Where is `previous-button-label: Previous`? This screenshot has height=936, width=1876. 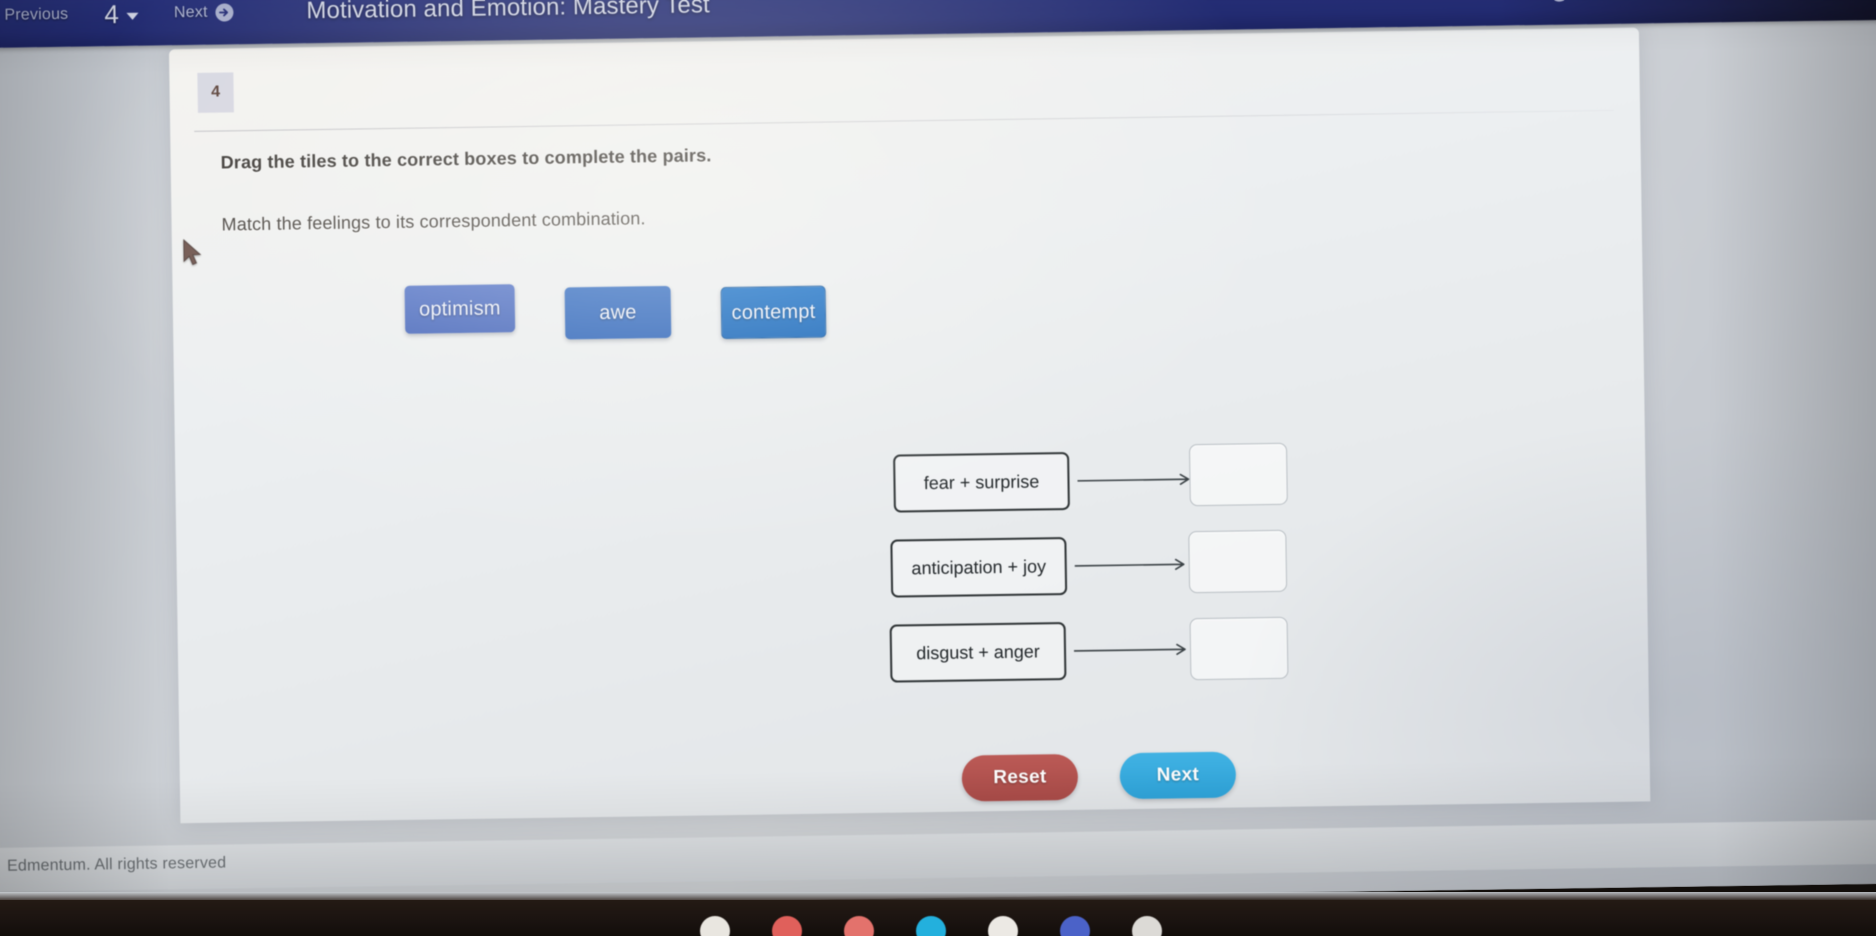
previous-button-label: Previous is located at coordinates (36, 14).